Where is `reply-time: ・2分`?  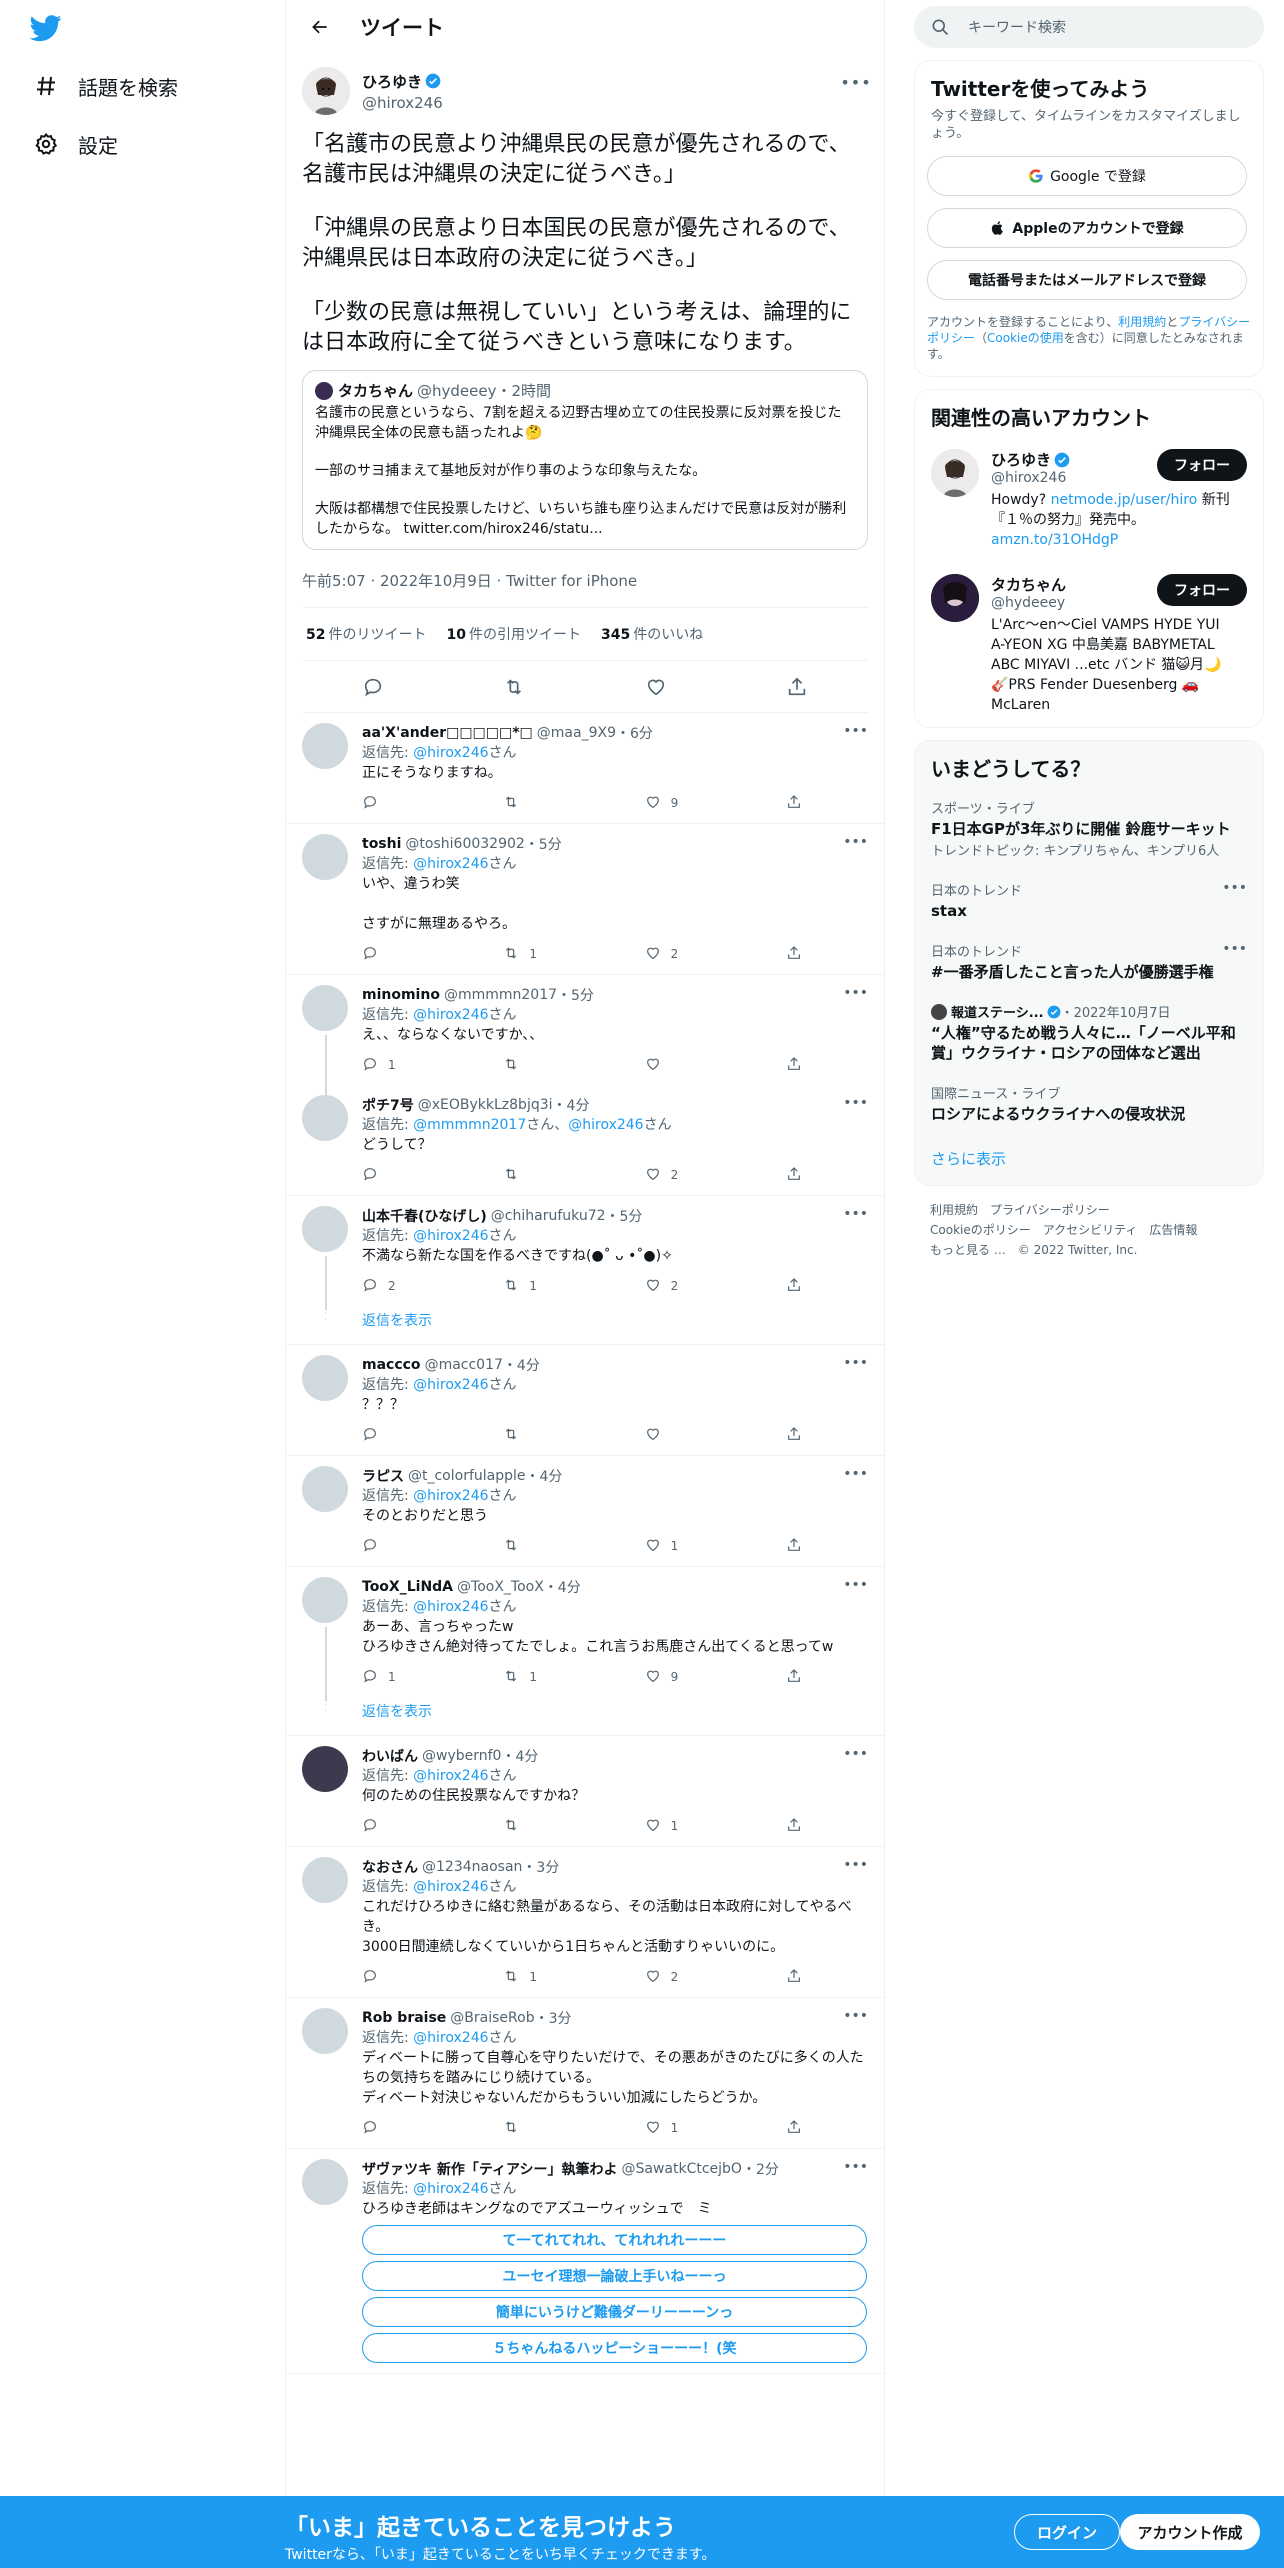 reply-time: ・2分 is located at coordinates (760, 2169).